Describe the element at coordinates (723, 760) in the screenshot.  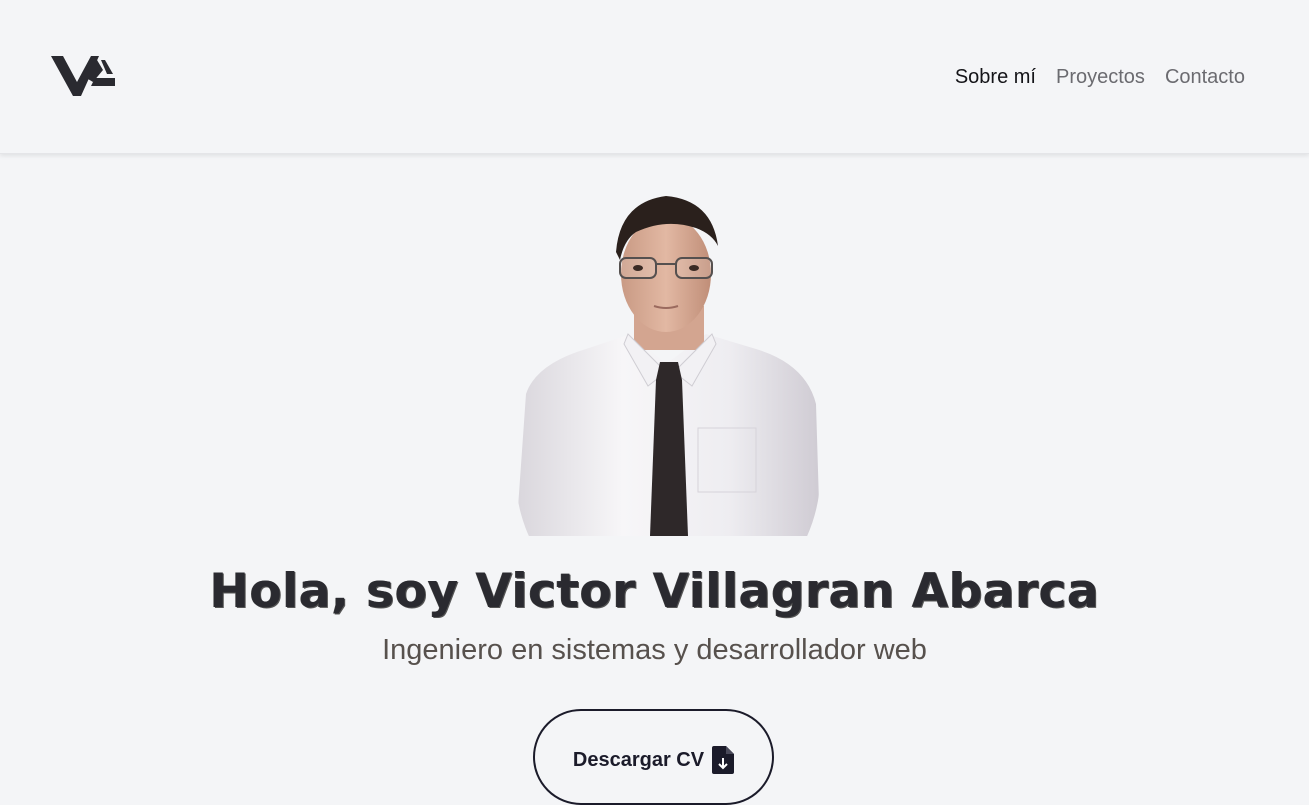
I see `file-download-icon` at that location.